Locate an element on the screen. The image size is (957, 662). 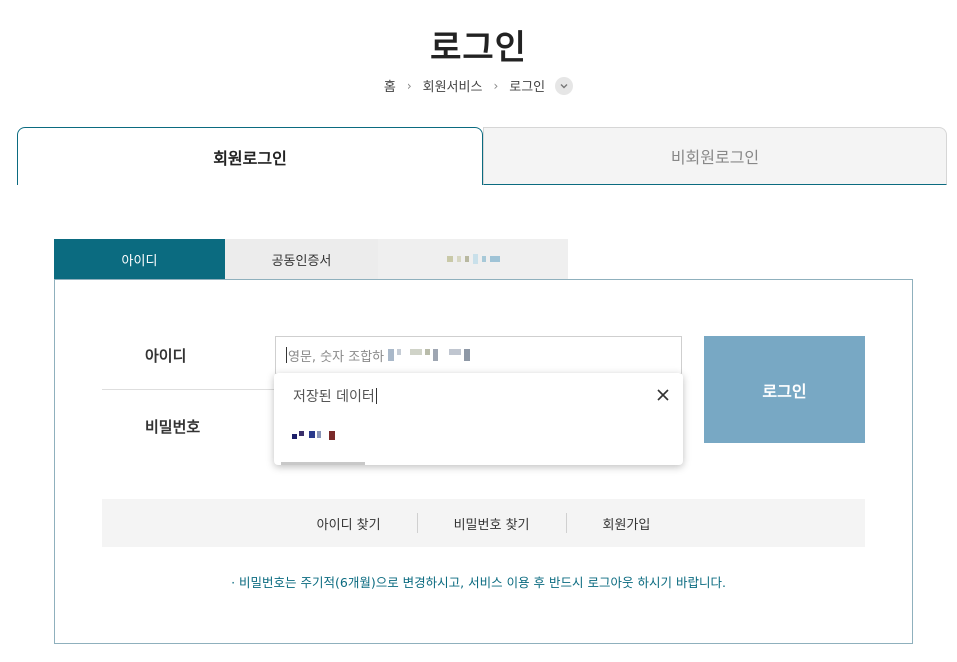
main-tabs: 회원로그인 비회원로그인 is located at coordinates (482, 156).